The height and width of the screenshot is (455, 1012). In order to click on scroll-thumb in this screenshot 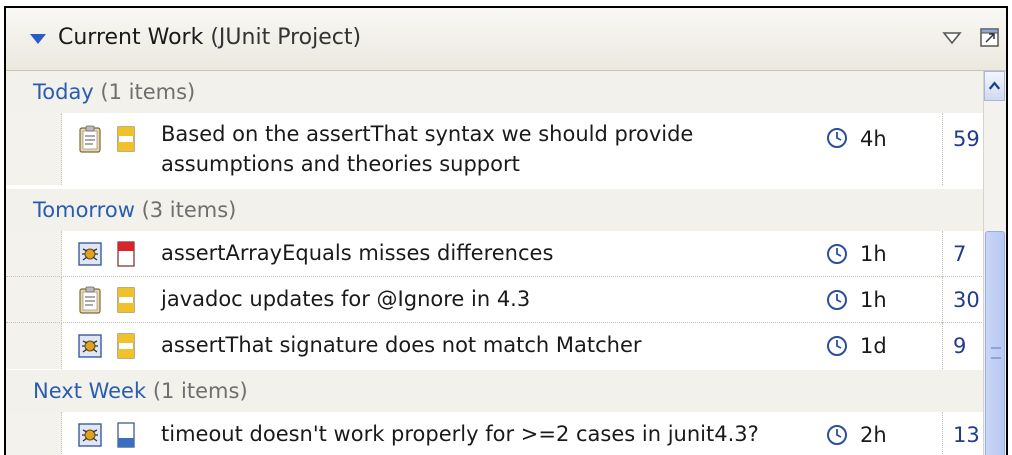, I will do `click(995, 343)`.